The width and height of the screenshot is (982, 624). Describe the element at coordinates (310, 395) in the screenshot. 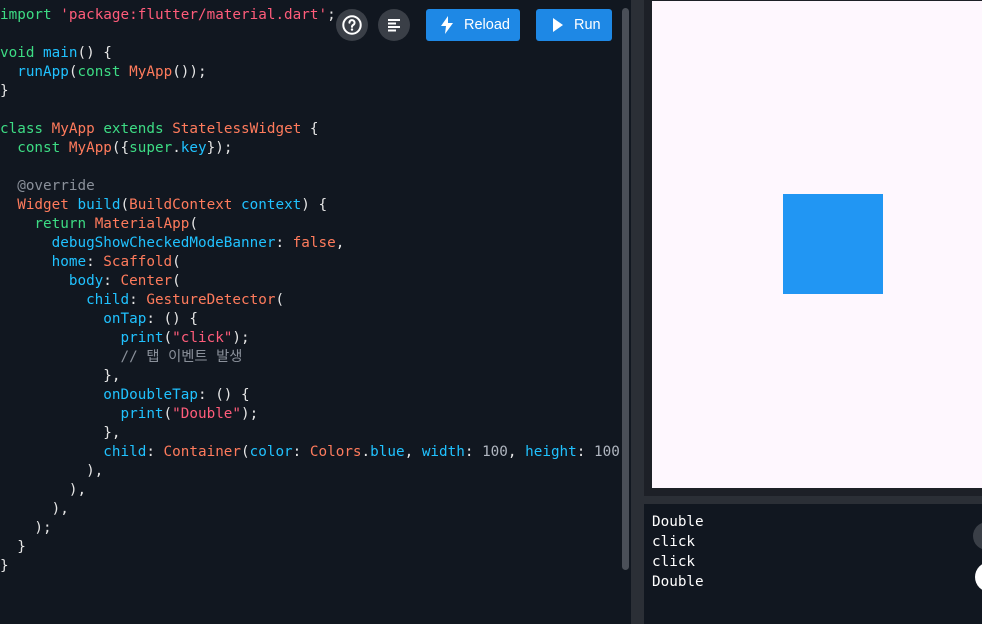

I see `code-line: onDoubleTap: () {` at that location.